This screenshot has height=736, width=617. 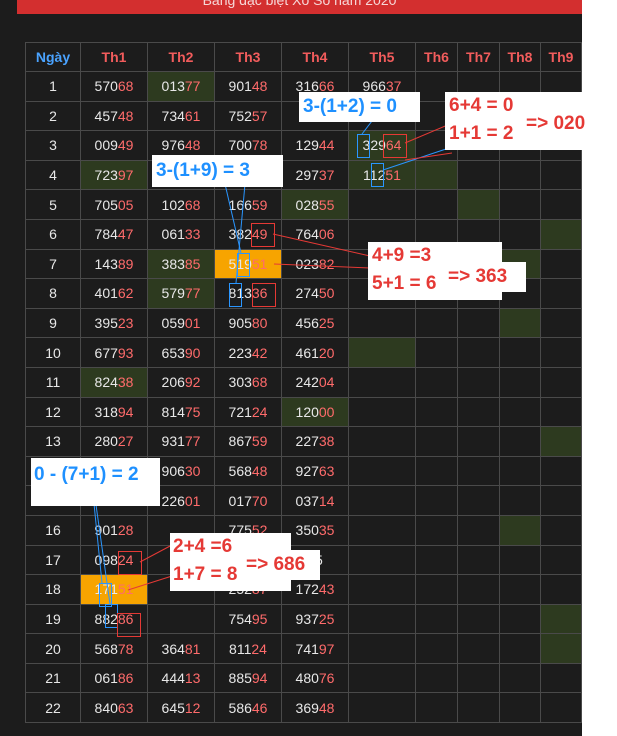 I want to click on annotation-label: 3-(1+9) = 3, so click(x=217, y=171).